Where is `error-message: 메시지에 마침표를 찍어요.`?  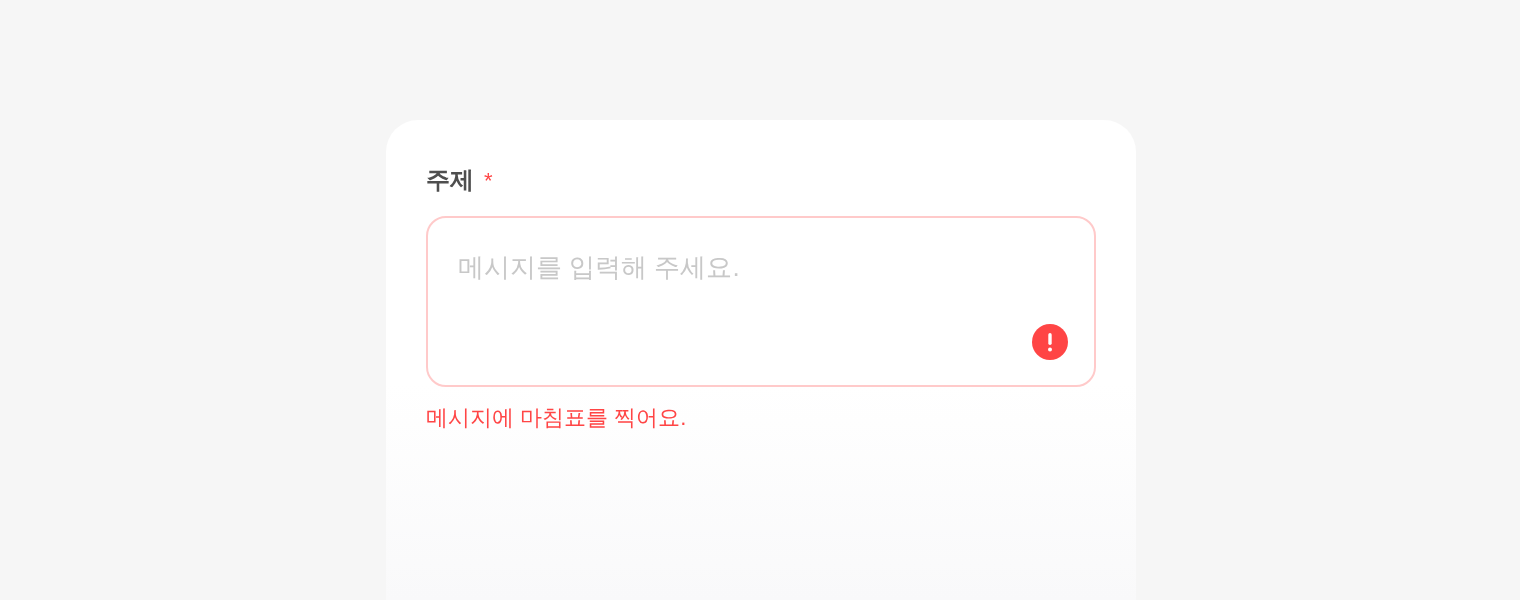
error-message: 메시지에 마침표를 찍어요. is located at coordinates (557, 418).